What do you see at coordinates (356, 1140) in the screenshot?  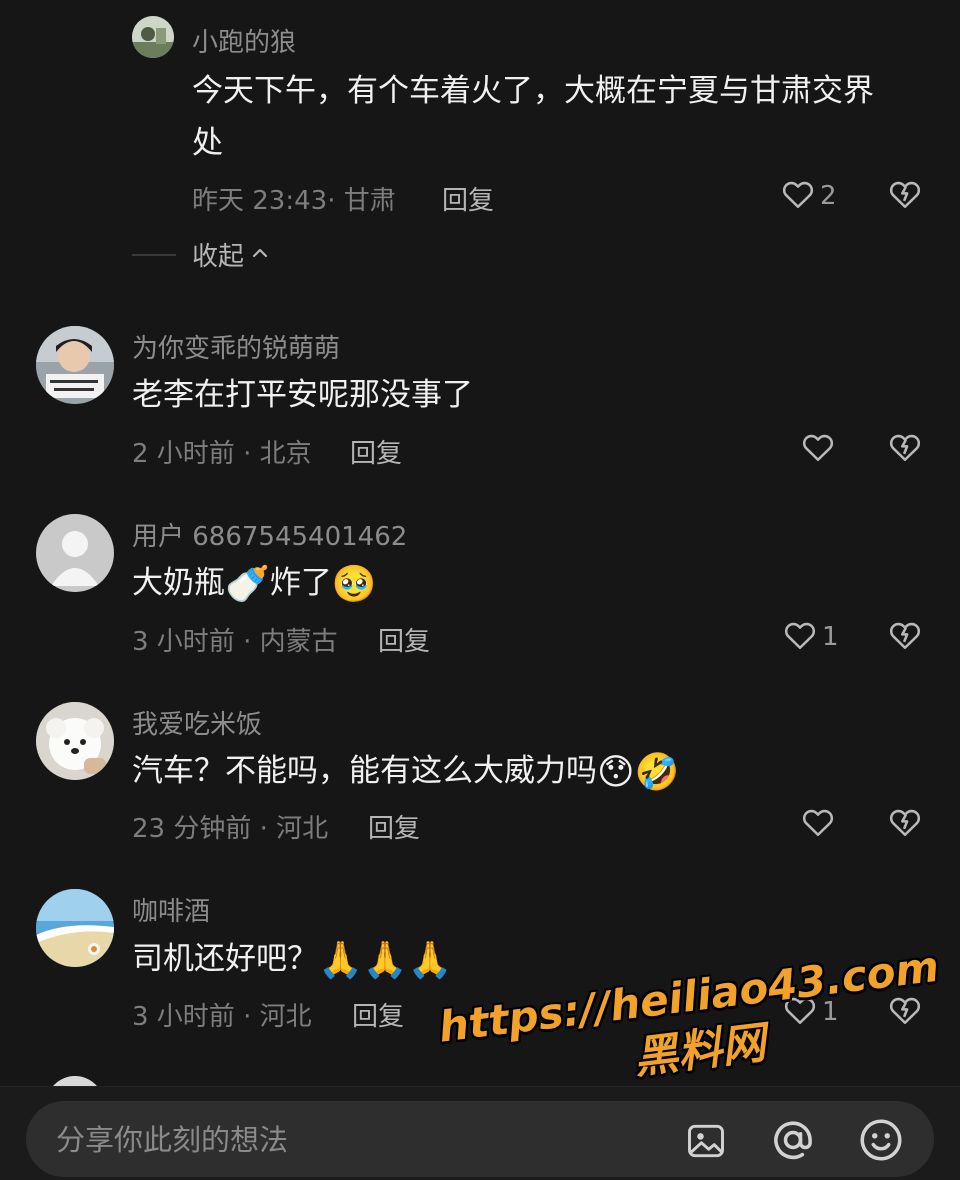 I see `comment-input` at bounding box center [356, 1140].